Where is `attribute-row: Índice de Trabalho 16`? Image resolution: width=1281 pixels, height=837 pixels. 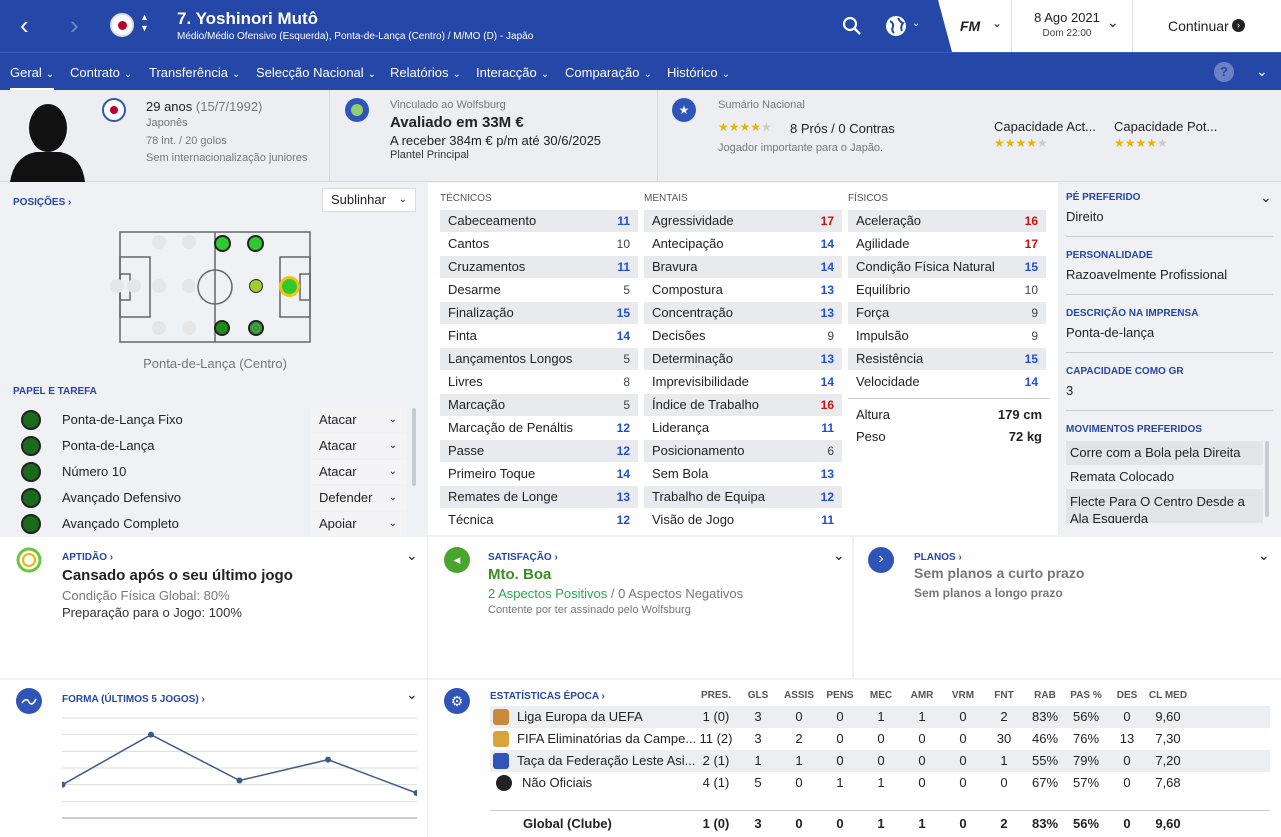
attribute-row: Índice de Trabalho 16 is located at coordinates (743, 405).